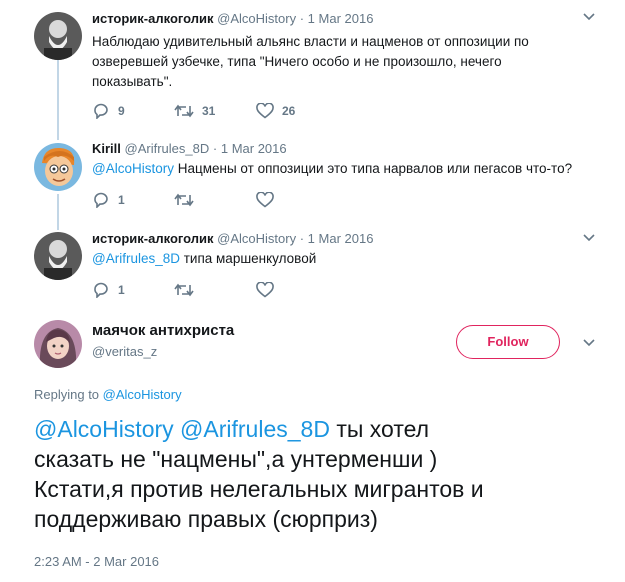 This screenshot has height=582, width=625. Describe the element at coordinates (236, 459) in the screenshot. I see `tweet-text-line: сказать не "нацмены",а унтерменши )` at that location.